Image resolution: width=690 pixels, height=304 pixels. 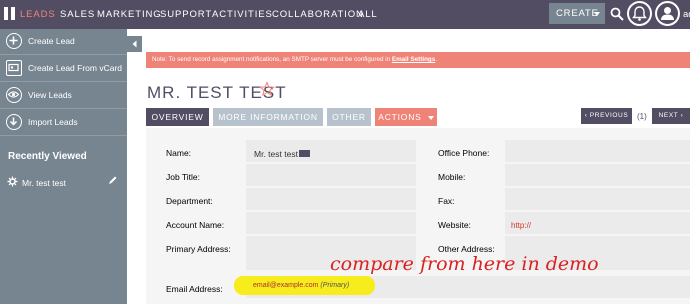 I want to click on favorite-star-icon, so click(x=267, y=89).